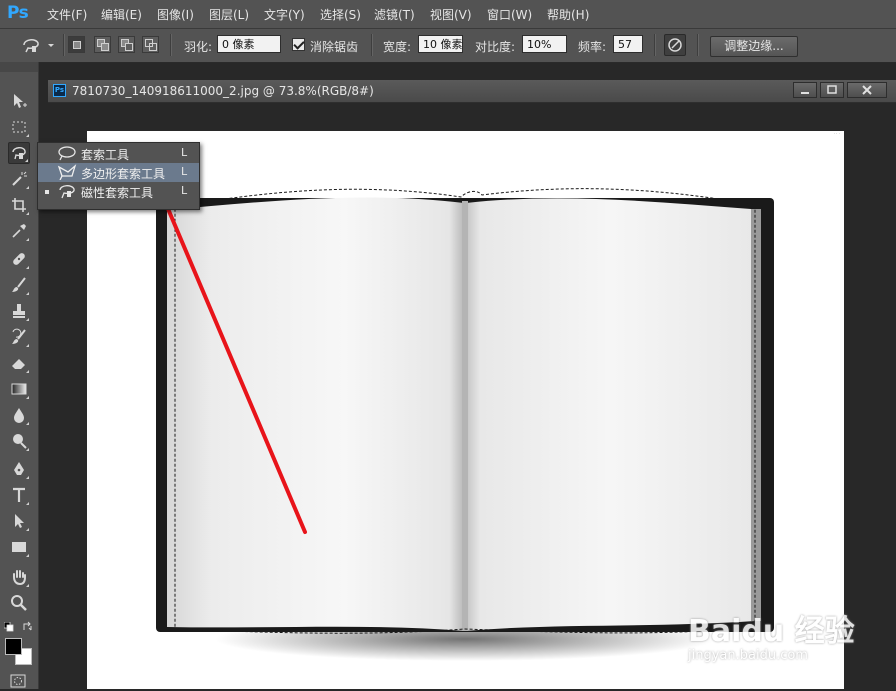  Describe the element at coordinates (123, 174) in the screenshot. I see `flyout-item-label: 多边形套索工具` at that location.